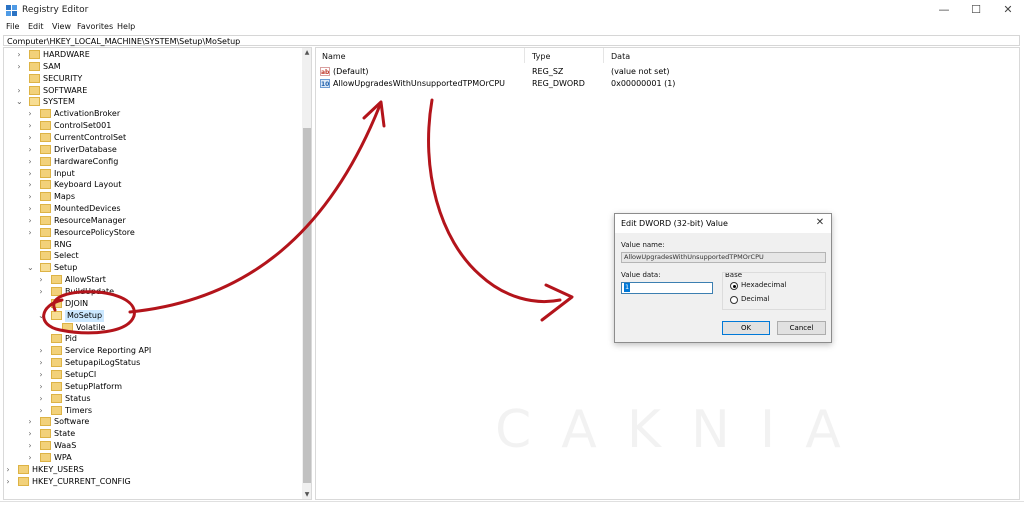 The image size is (1024, 505). I want to click on scroll-up-icon: ▲, so click(306, 52).